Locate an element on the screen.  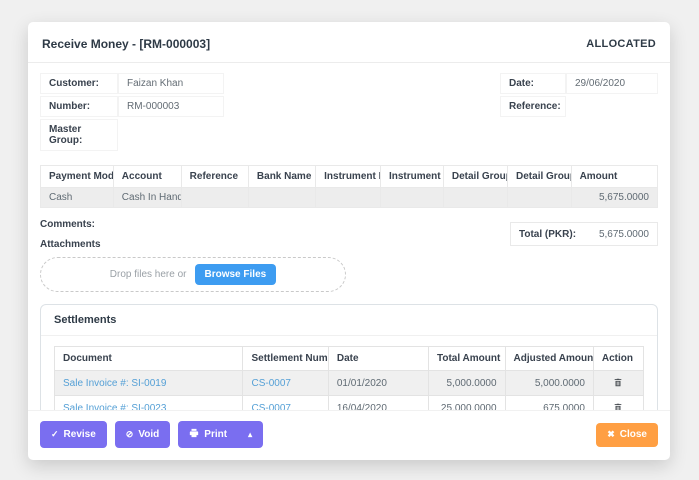
field-date: Date: 29/06/2020 is located at coordinates (579, 83).